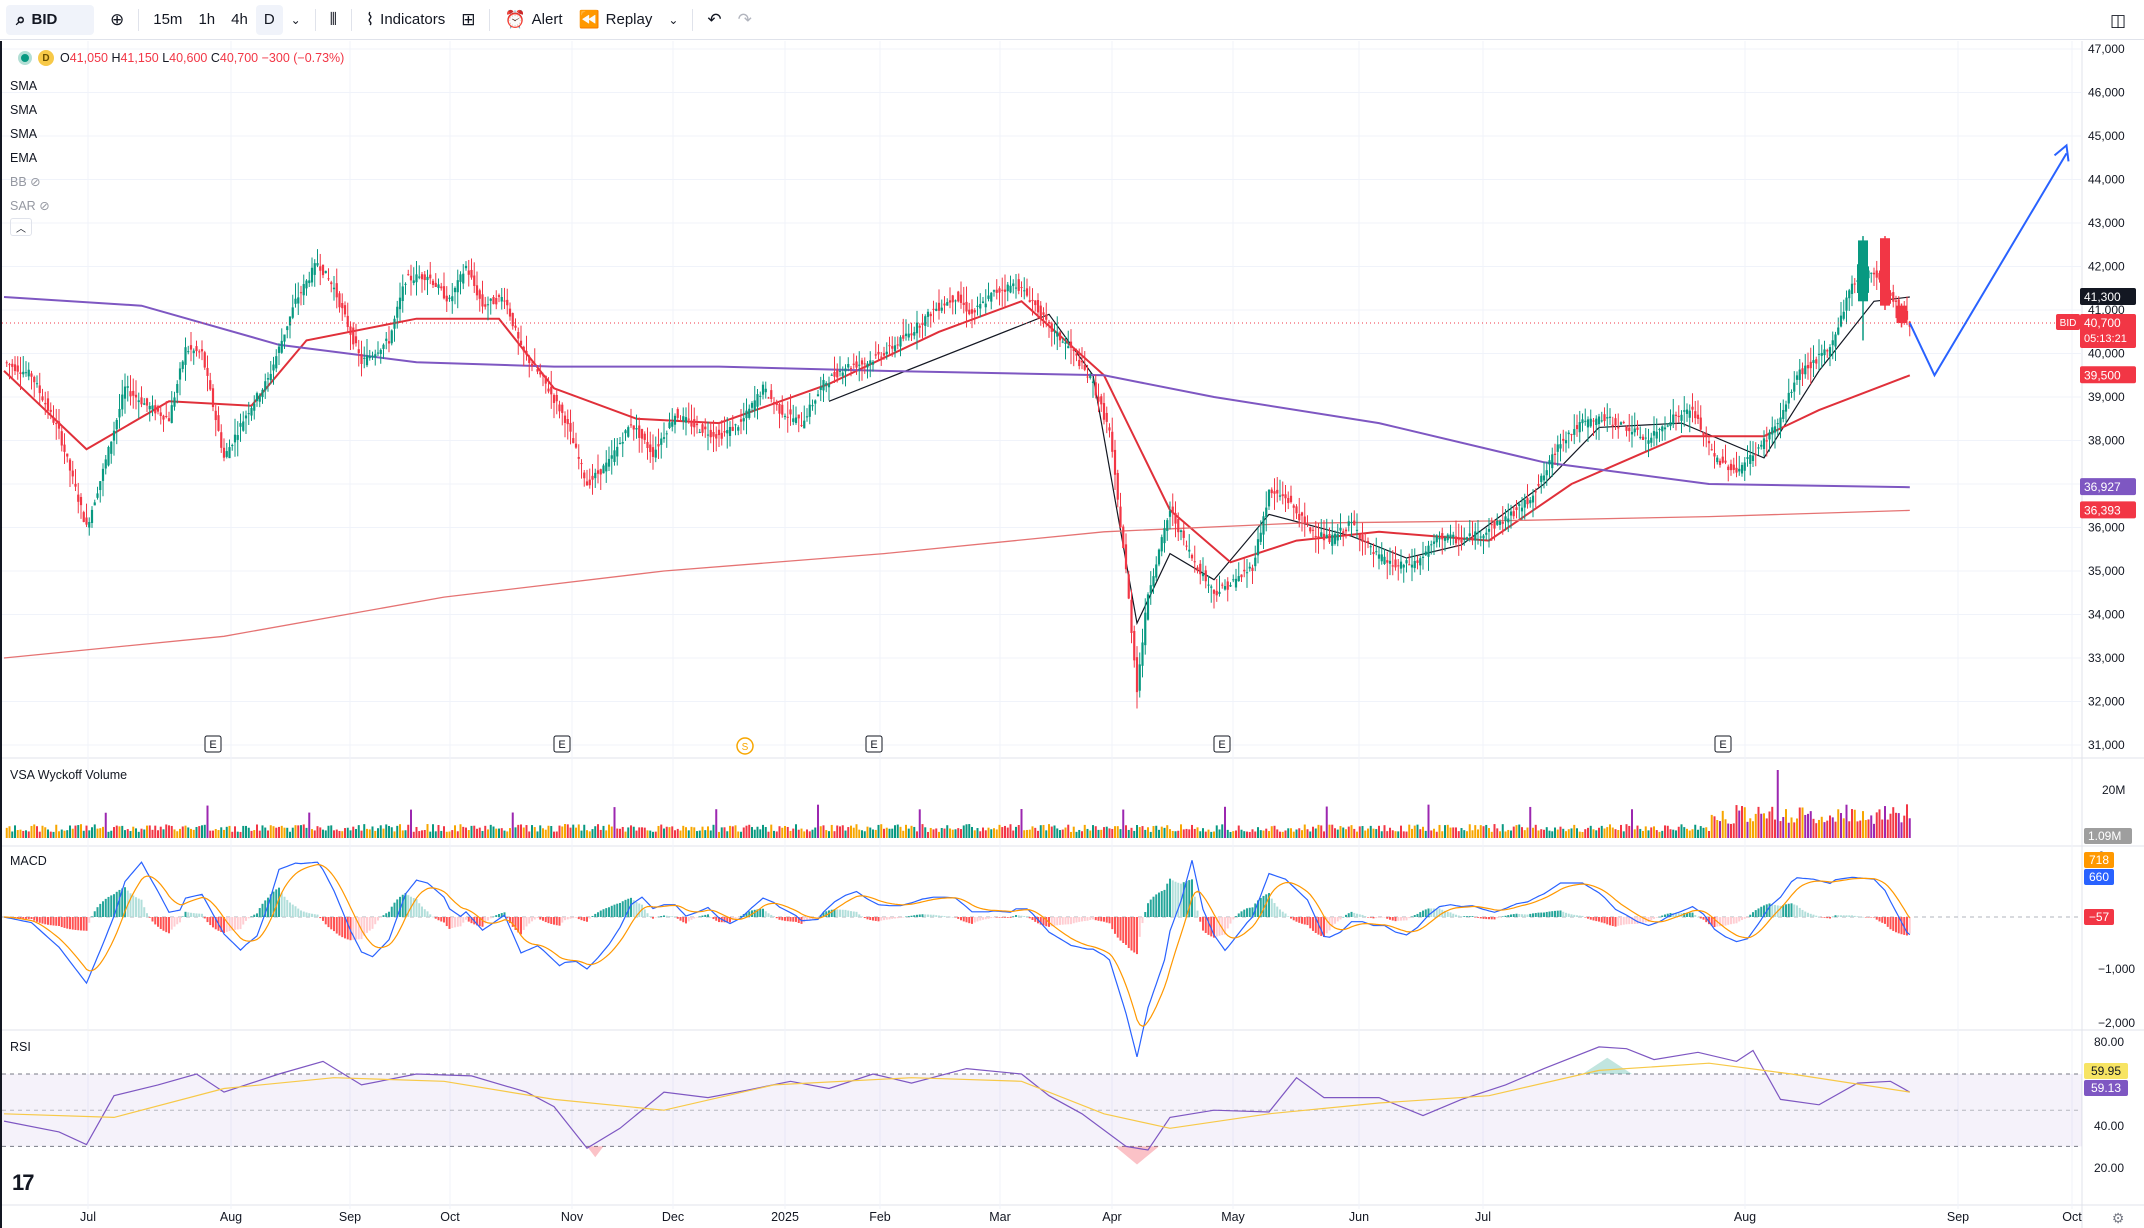 The image size is (2144, 1228). I want to click on collapse-legend-button: ︿, so click(21, 227).